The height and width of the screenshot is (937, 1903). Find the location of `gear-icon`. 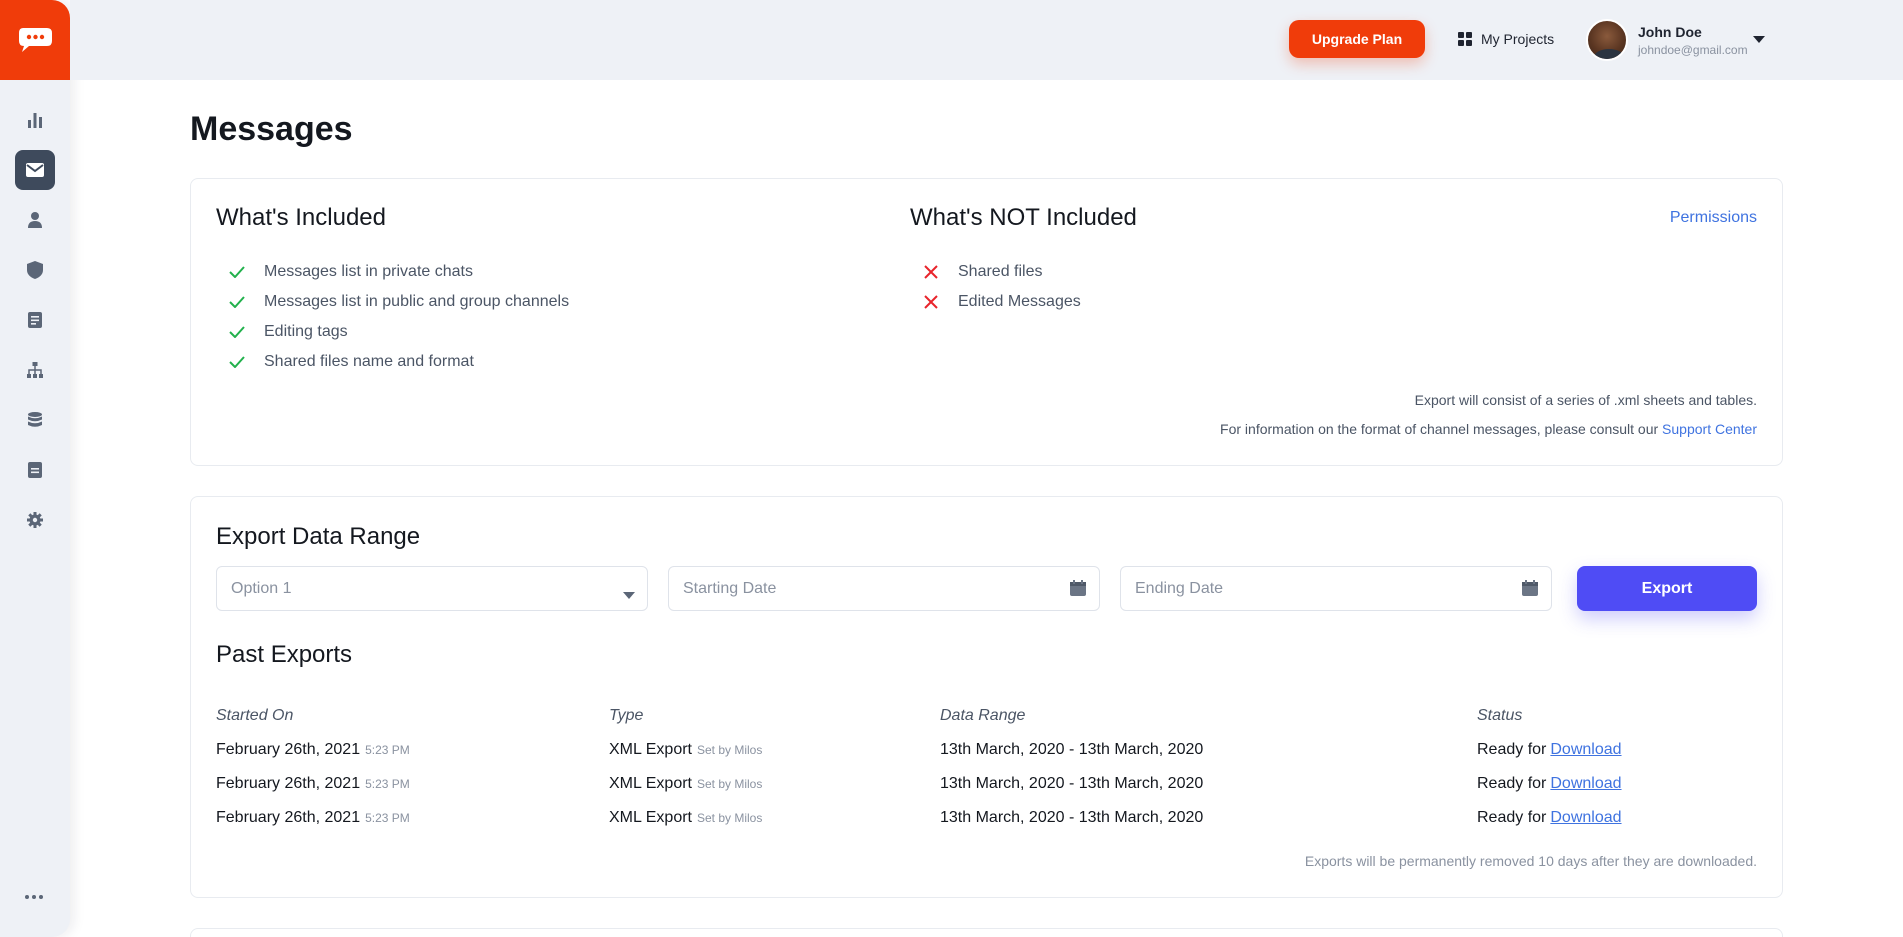

gear-icon is located at coordinates (35, 520).